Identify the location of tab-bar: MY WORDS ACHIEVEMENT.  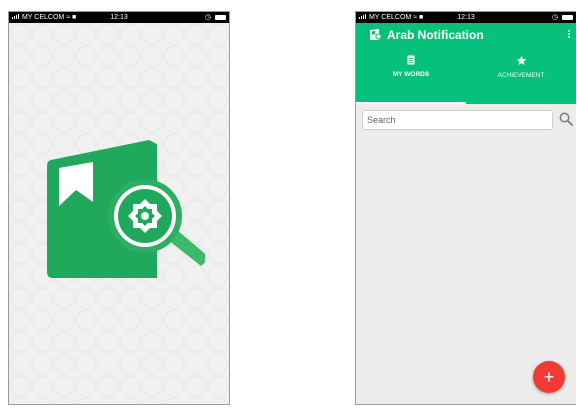
(466, 76).